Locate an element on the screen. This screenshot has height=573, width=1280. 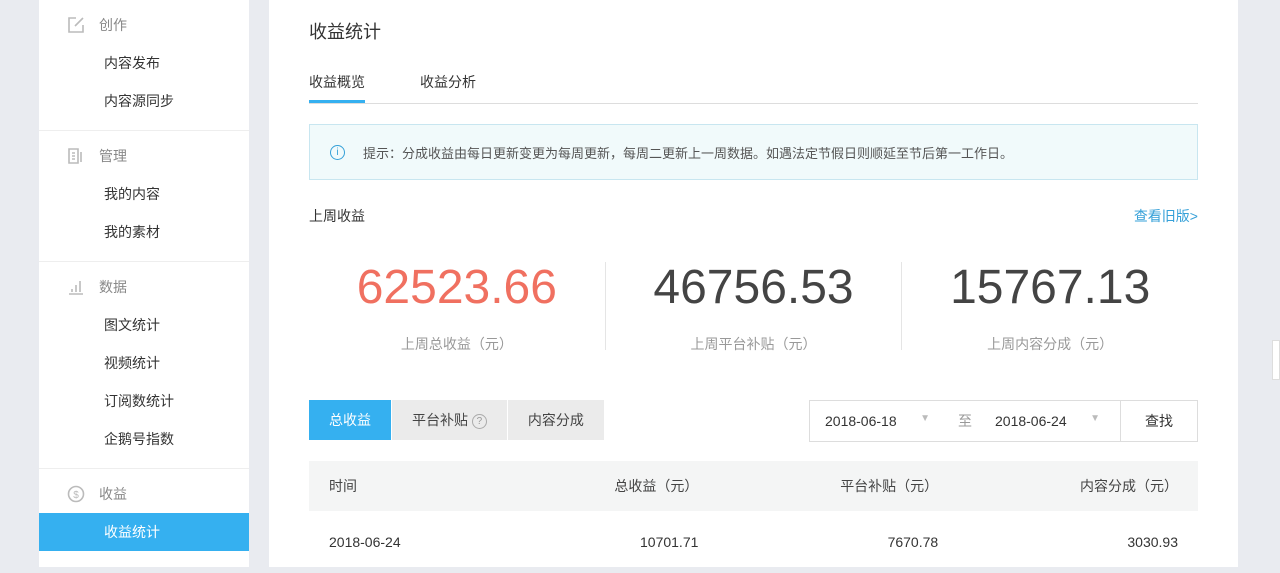
date-to-select: 2018-06-24 ▼ is located at coordinates (1050, 421).